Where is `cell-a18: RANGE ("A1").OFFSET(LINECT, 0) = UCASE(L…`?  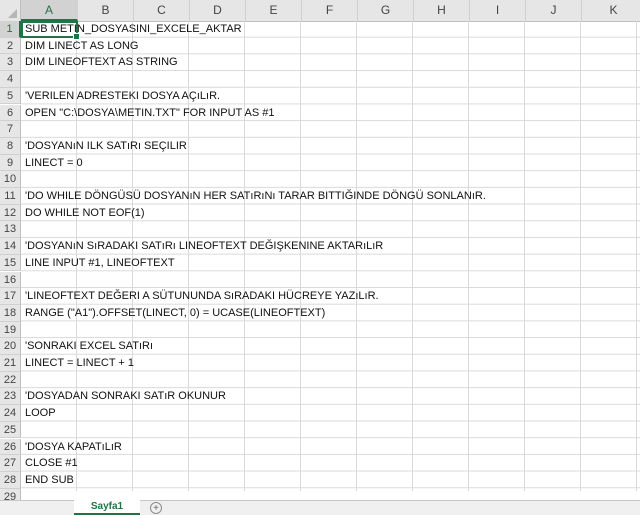
cell-a18: RANGE ("A1").OFFSET(LINECT, 0) = UCASE(L… is located at coordinates (175, 313).